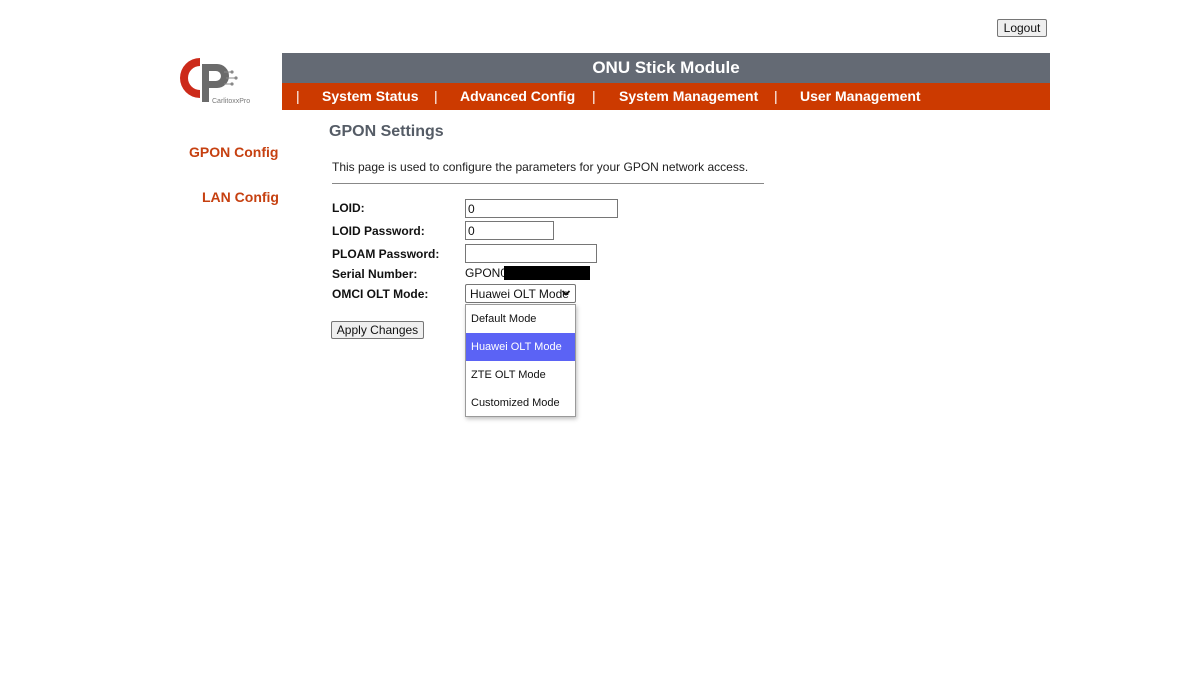 Image resolution: width=1200 pixels, height=675 pixels. I want to click on ploam-password-input, so click(531, 253).